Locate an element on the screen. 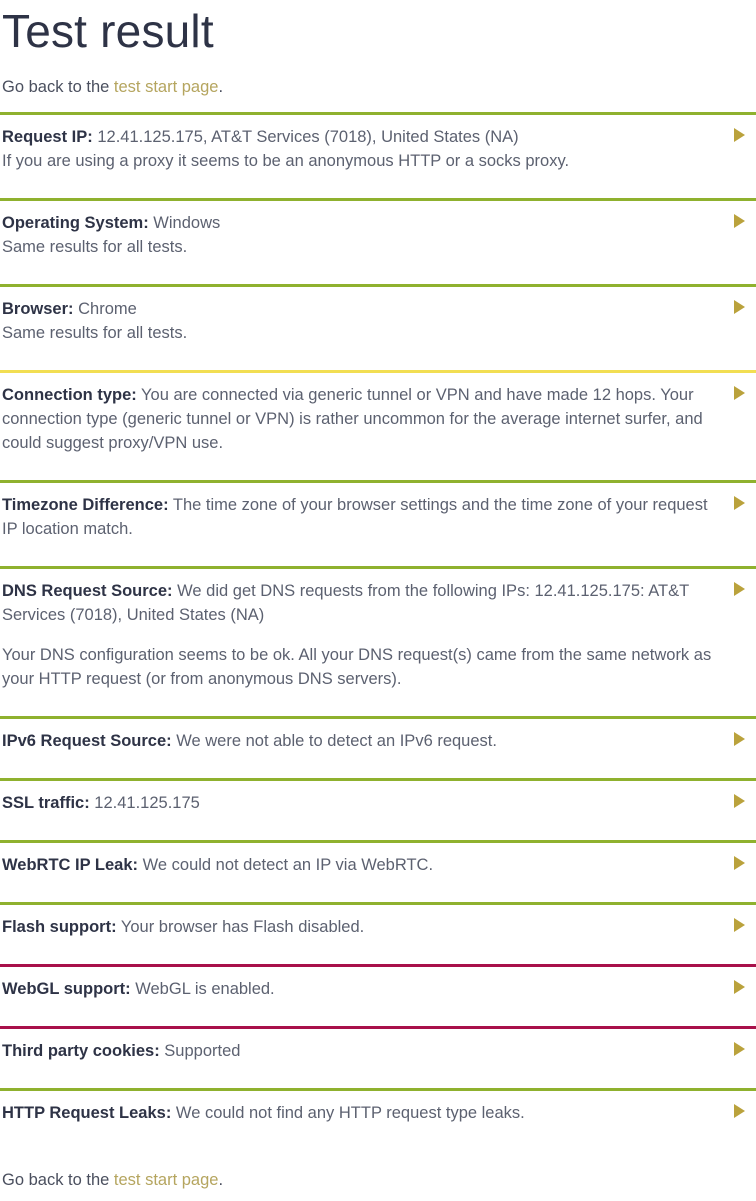 Image resolution: width=756 pixels, height=1201 pixels. goback-bottom: Go back to the test start page. is located at coordinates (378, 1170).